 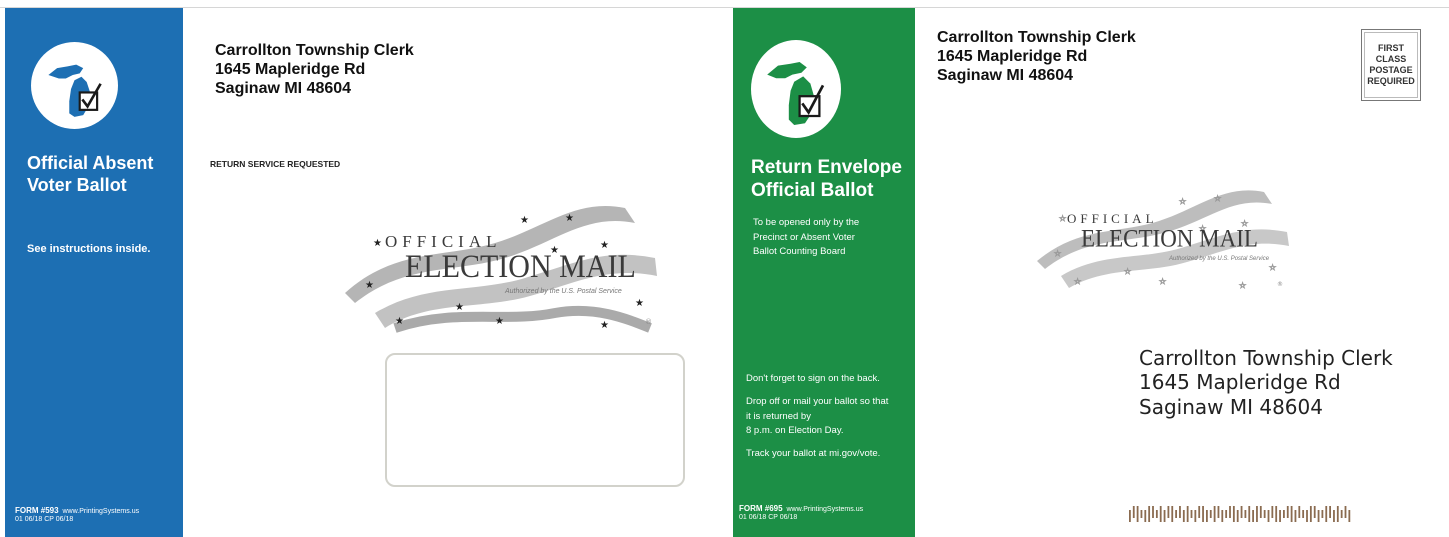 What do you see at coordinates (1391, 81) in the screenshot?
I see `postage-line: REQUIRED` at bounding box center [1391, 81].